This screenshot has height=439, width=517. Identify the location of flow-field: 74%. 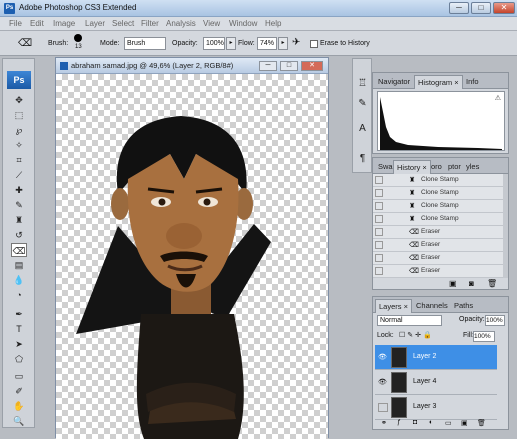
(267, 43).